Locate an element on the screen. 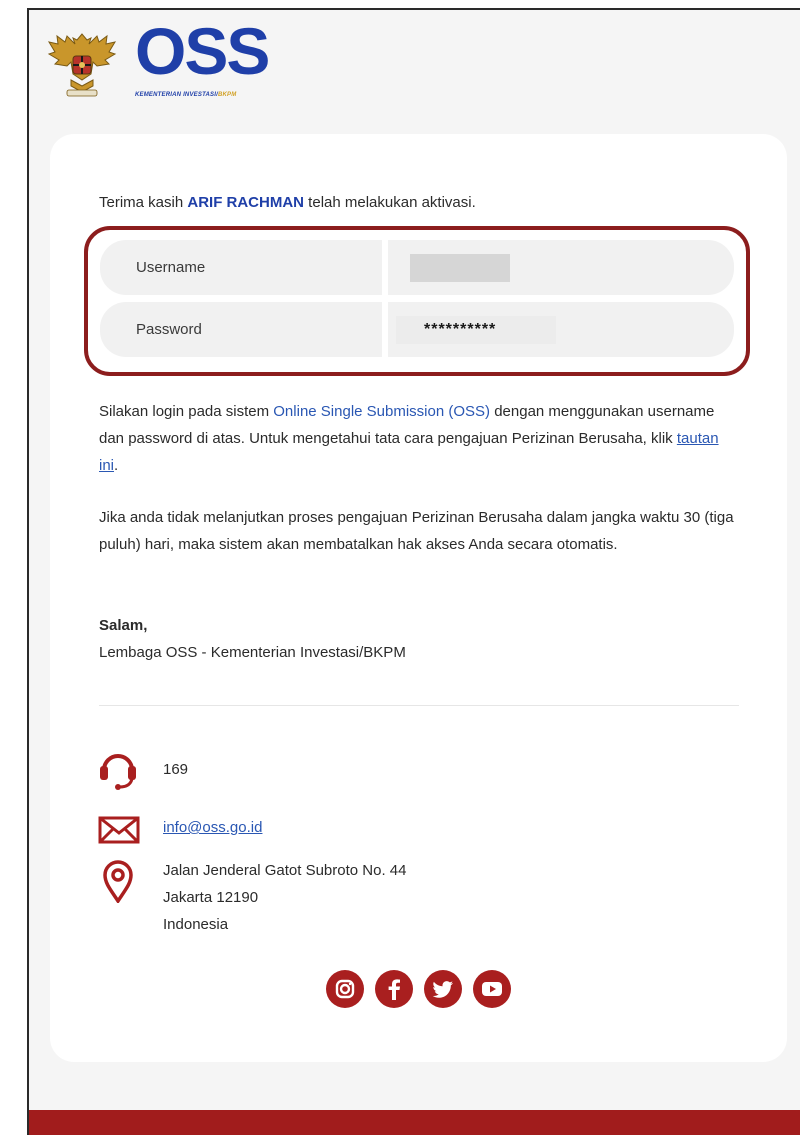 Image resolution: width=800 pixels, height=1135 pixels. phone-number: 169 is located at coordinates (176, 769).